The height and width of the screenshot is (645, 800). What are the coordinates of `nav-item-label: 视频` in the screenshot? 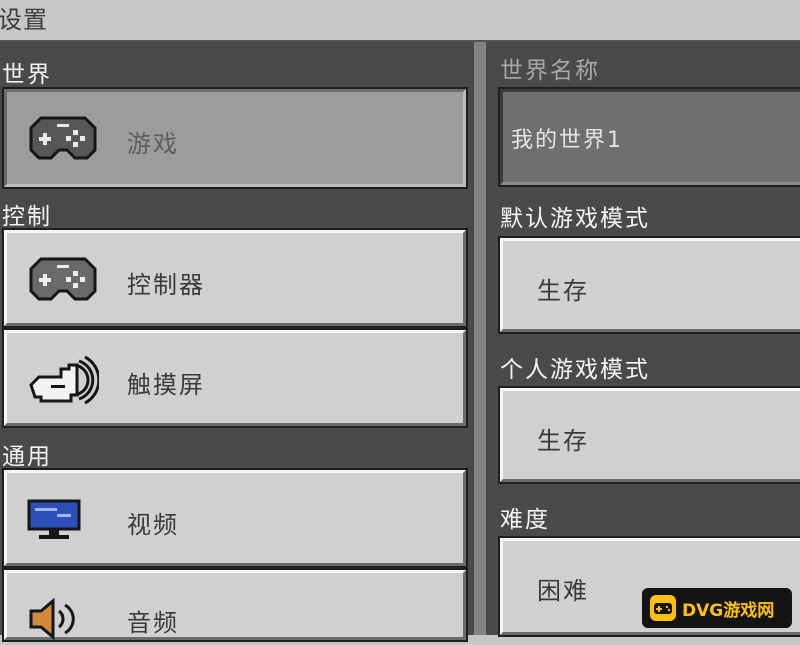 It's located at (153, 525).